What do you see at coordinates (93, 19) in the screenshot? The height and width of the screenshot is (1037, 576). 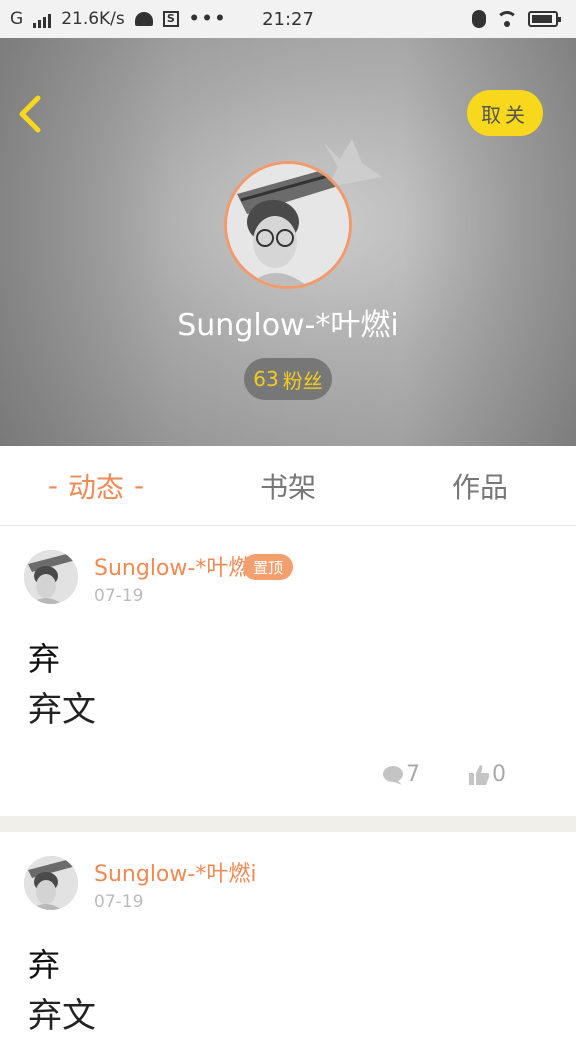 I see `network-speed: 21.6K/s` at bounding box center [93, 19].